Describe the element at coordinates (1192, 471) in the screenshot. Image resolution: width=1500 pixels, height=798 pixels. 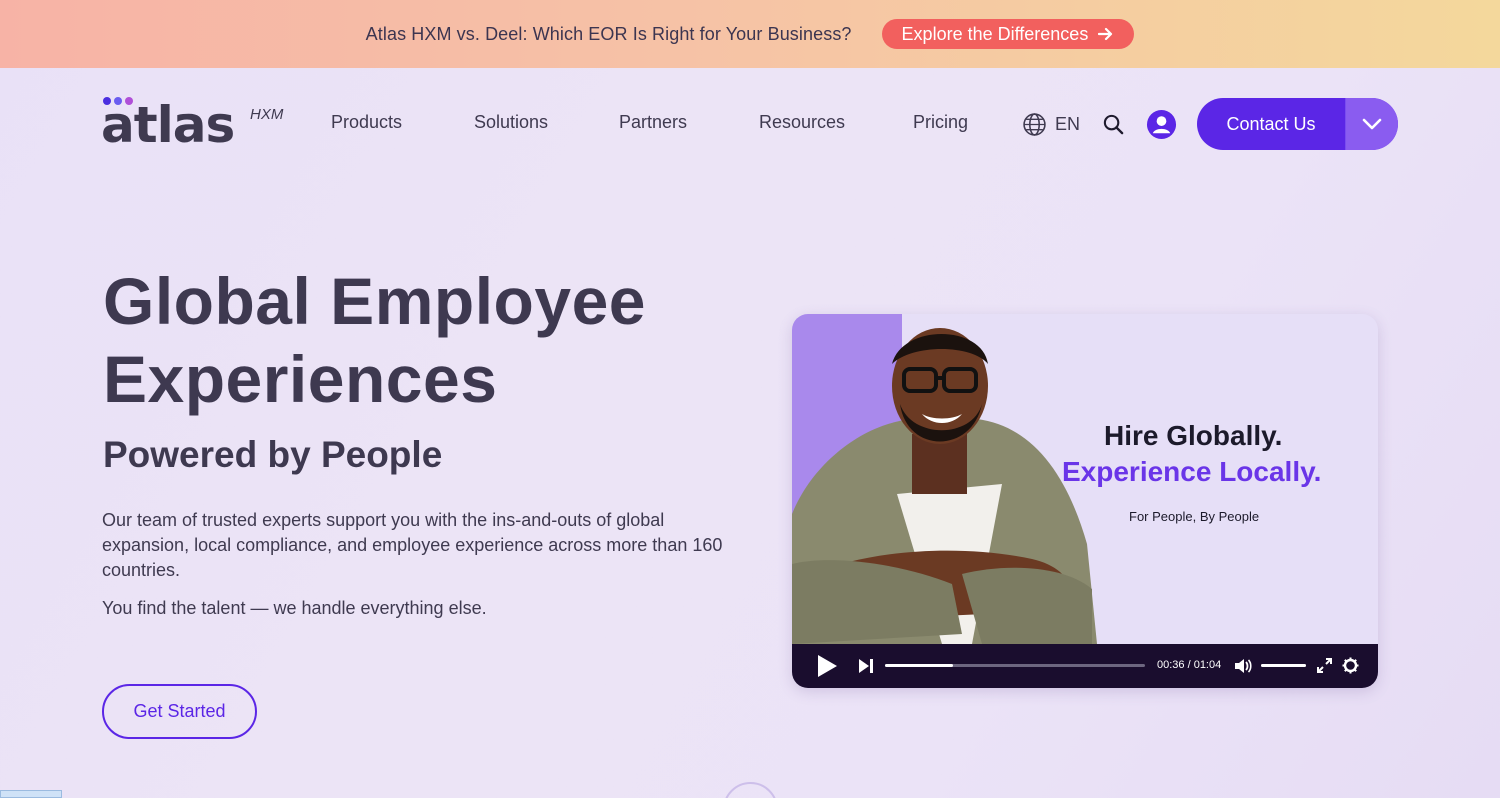
I see `video-headline-accent: Experience Locally.` at that location.